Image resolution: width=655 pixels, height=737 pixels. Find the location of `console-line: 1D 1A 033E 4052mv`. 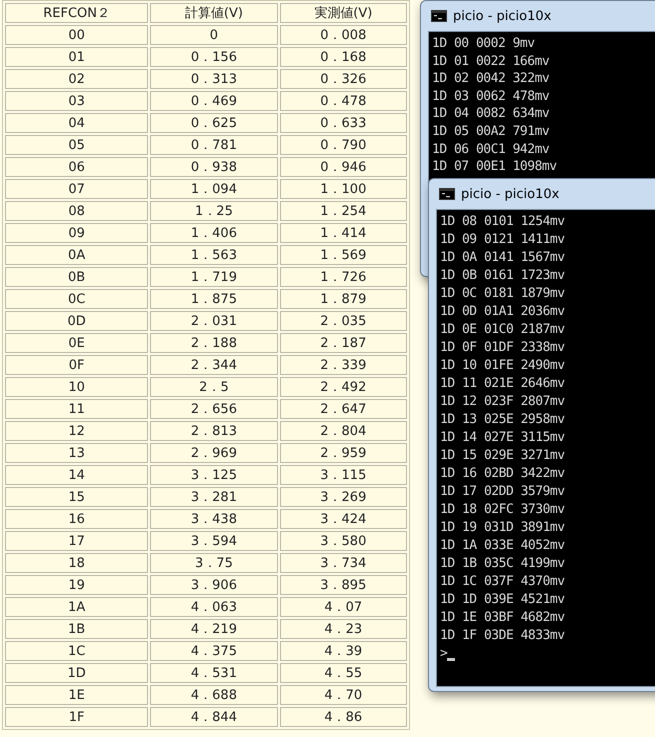

console-line: 1D 1A 033E 4052mv is located at coordinates (503, 546).